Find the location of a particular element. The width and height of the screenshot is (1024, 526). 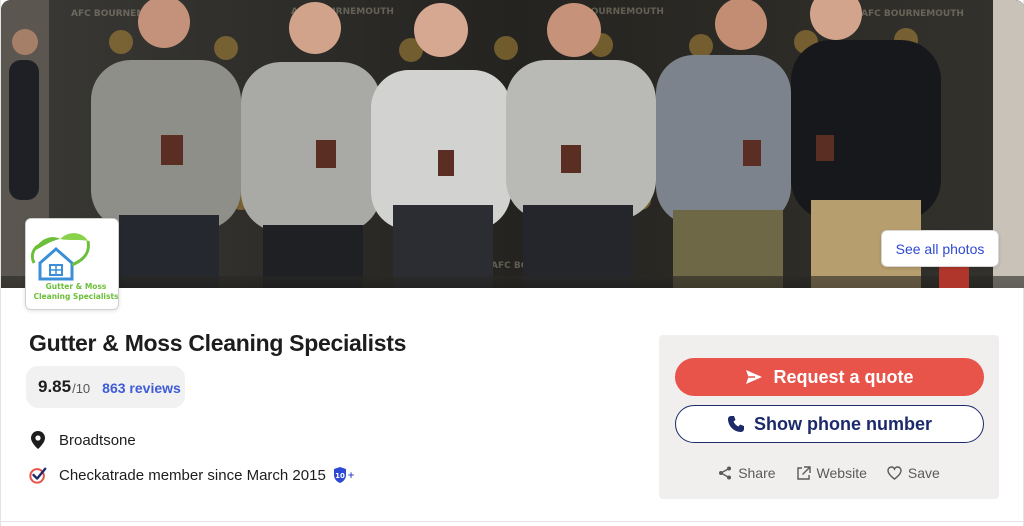

request-quote-label: Request a quote is located at coordinates (843, 376).